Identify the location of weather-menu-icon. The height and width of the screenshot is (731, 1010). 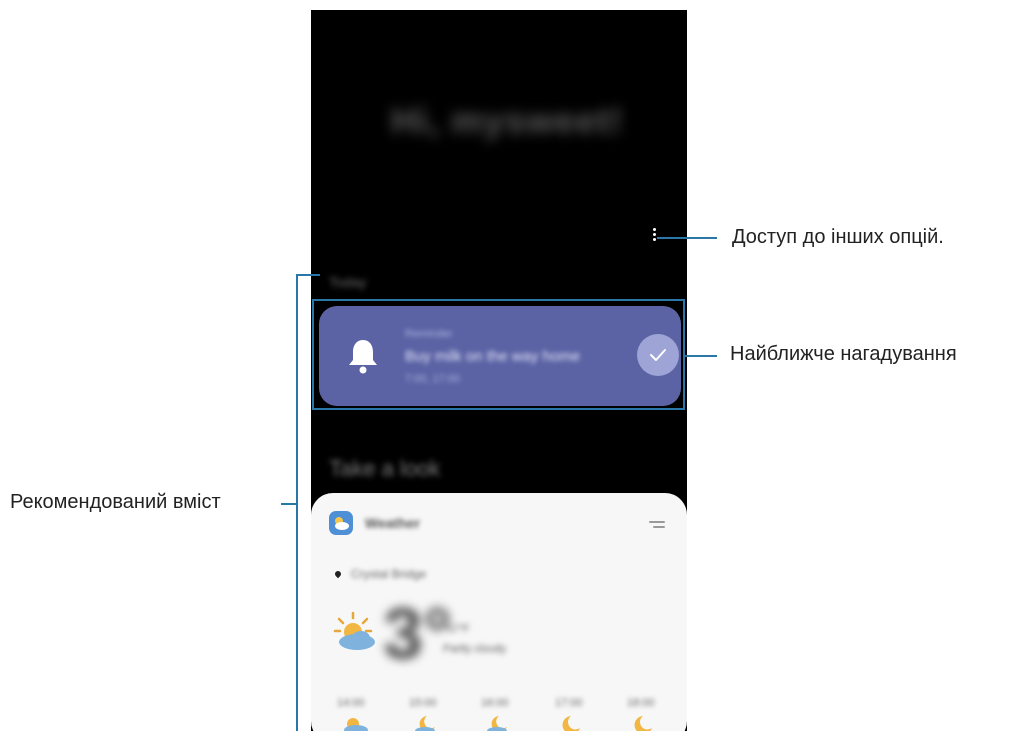
(657, 526).